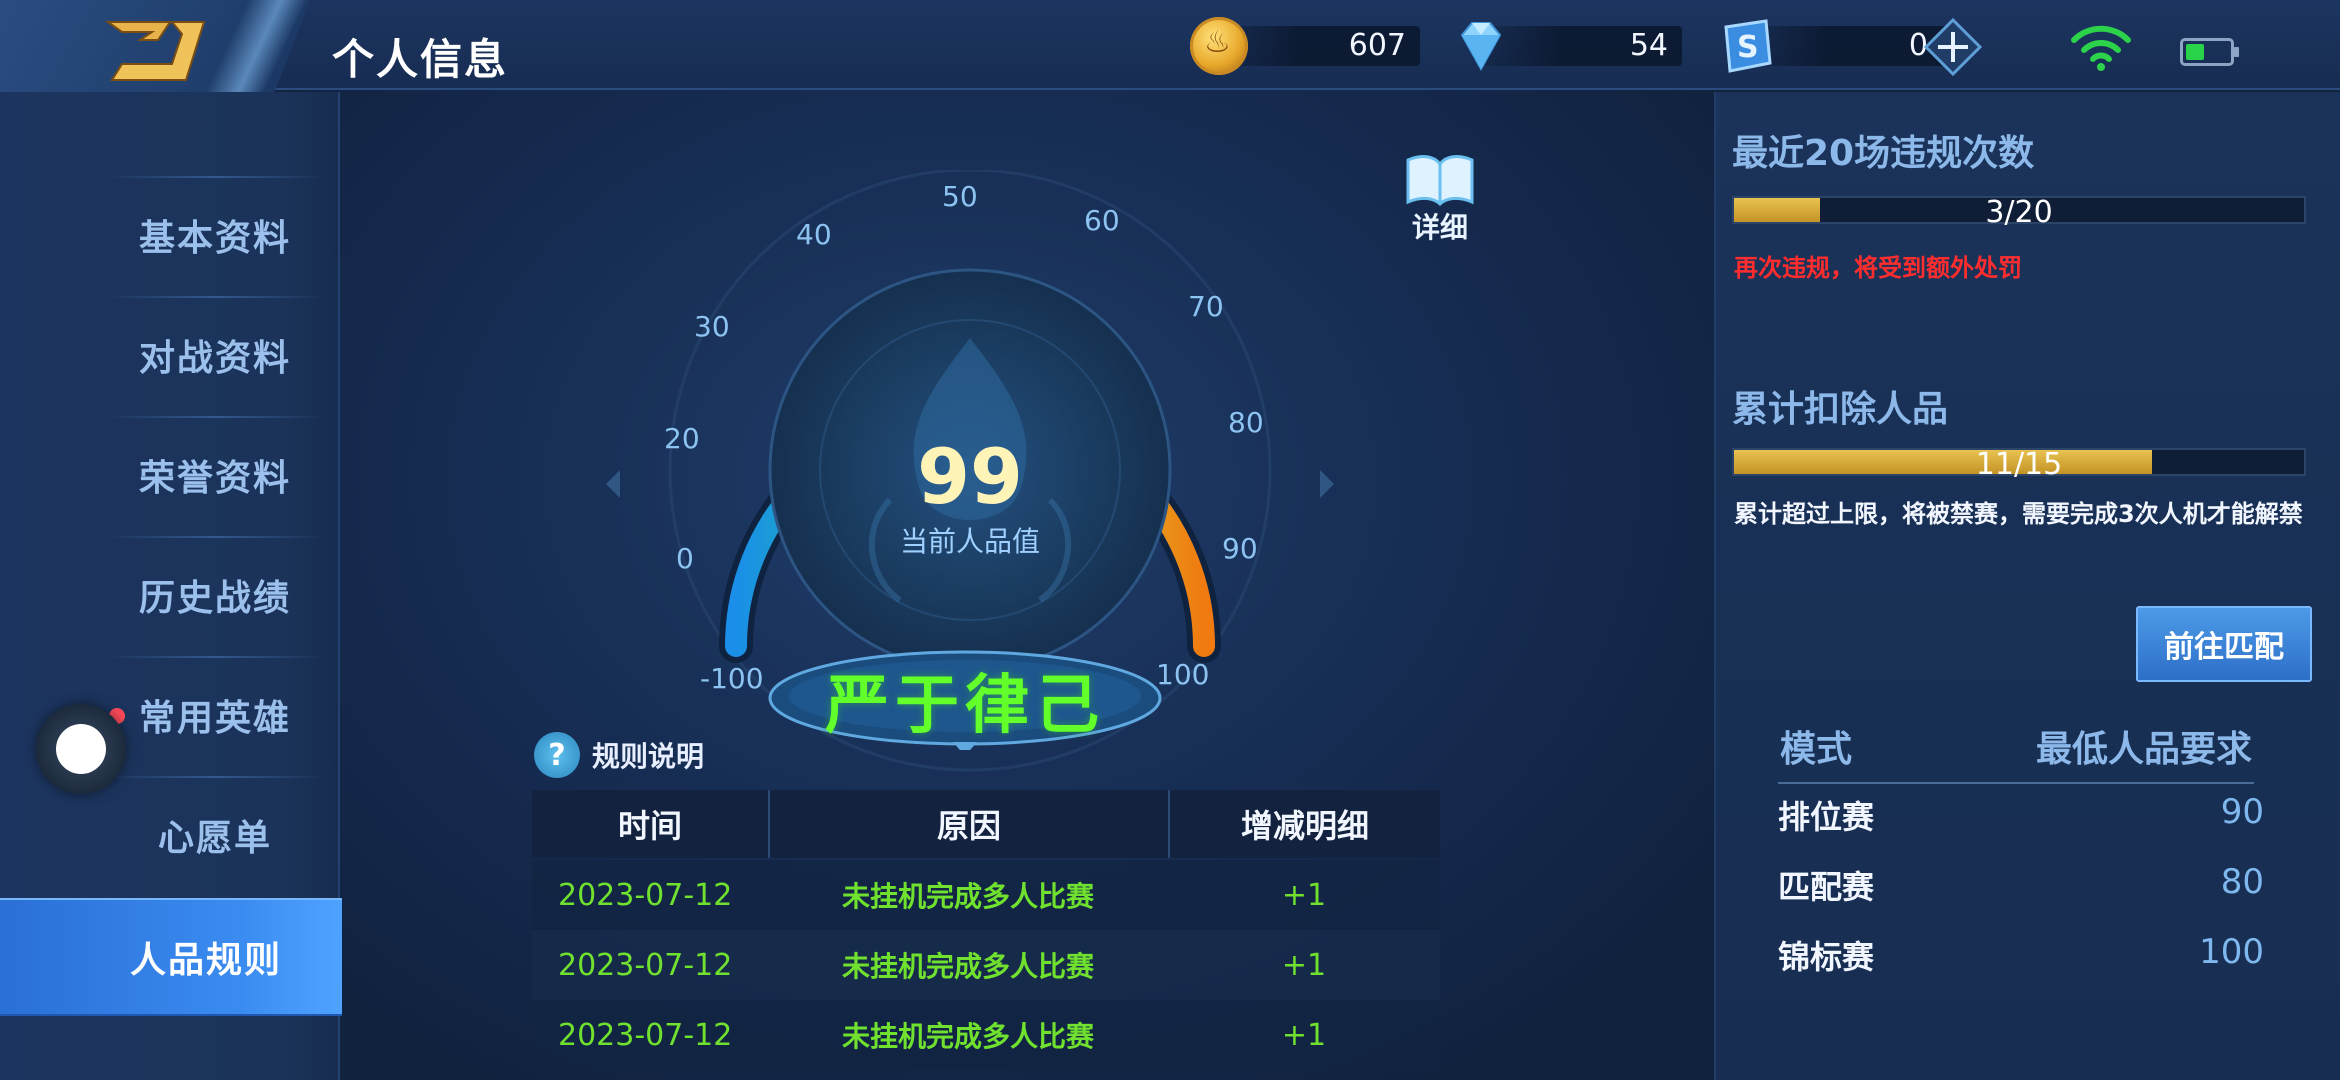  What do you see at coordinates (214, 478) in the screenshot?
I see `sidebar-item-label: 荣誉资料` at bounding box center [214, 478].